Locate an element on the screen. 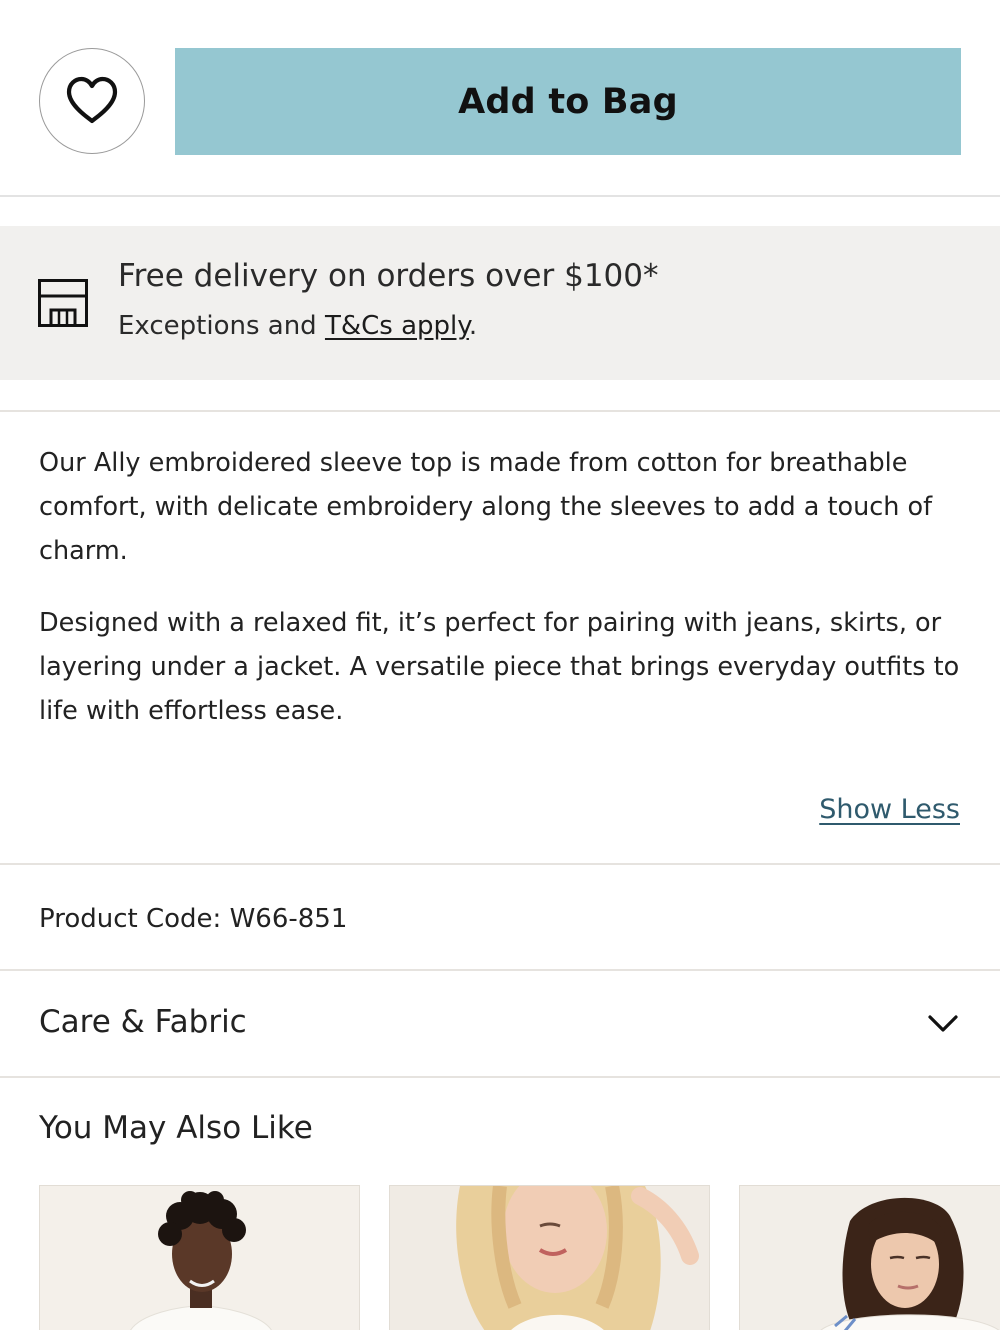  recommendations-title: You May Also Like is located at coordinates (176, 1128).